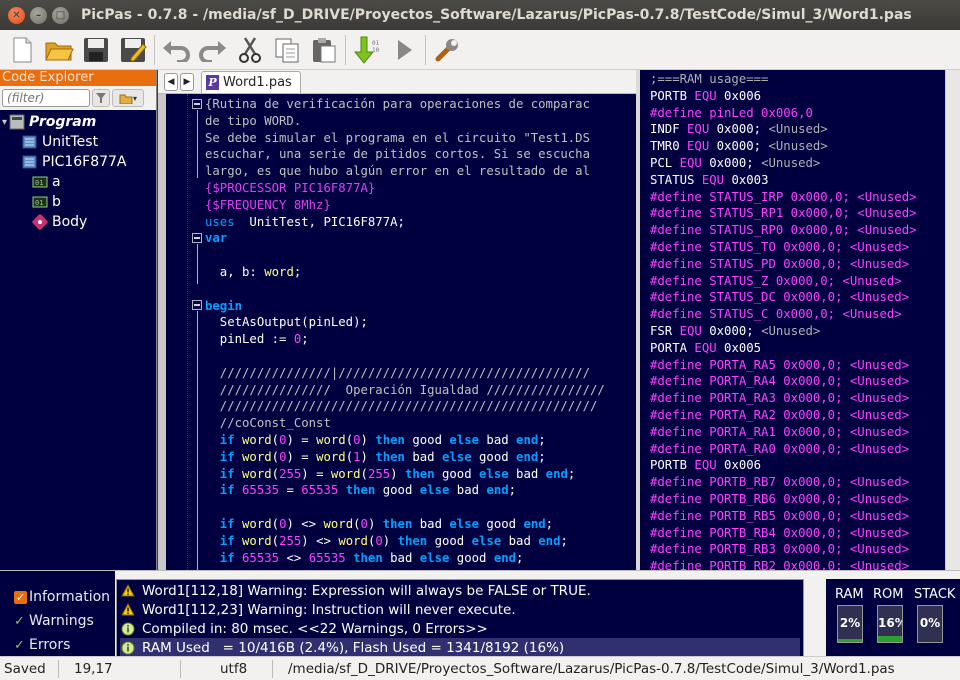 This screenshot has width=960, height=680. Describe the element at coordinates (128, 98) in the screenshot. I see `filter-folder-dropdown: ▾` at that location.